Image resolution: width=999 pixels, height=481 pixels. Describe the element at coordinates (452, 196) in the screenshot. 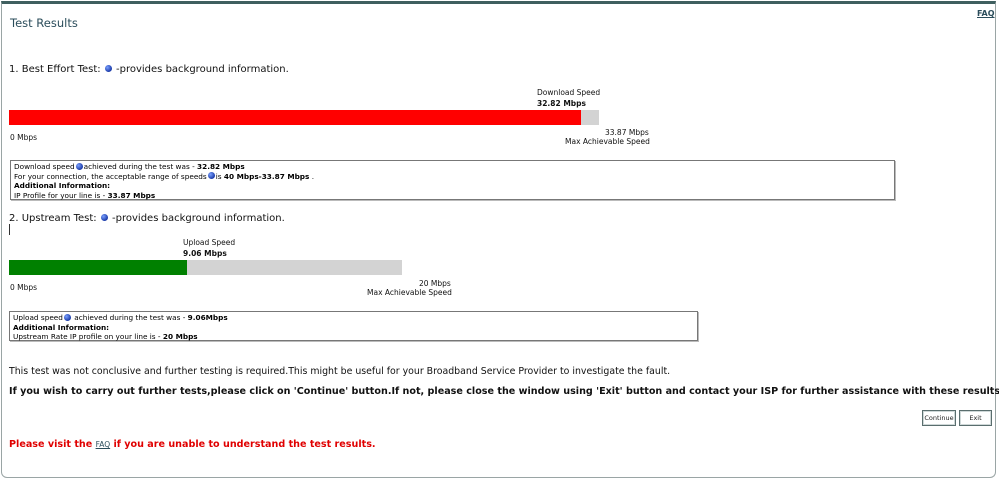

I see `download-info-line-4: IP Profile for your line is - 33.87 Mbps` at that location.